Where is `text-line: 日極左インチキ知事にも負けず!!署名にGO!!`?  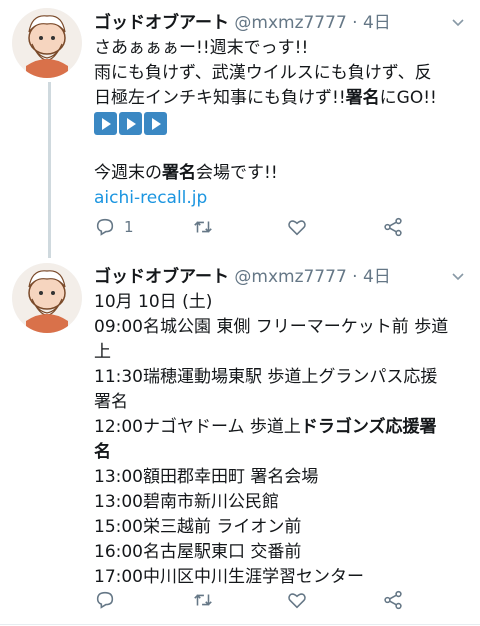
text-line: 日極左インチキ知事にも負けず!!署名にGO!! is located at coordinates (265, 98).